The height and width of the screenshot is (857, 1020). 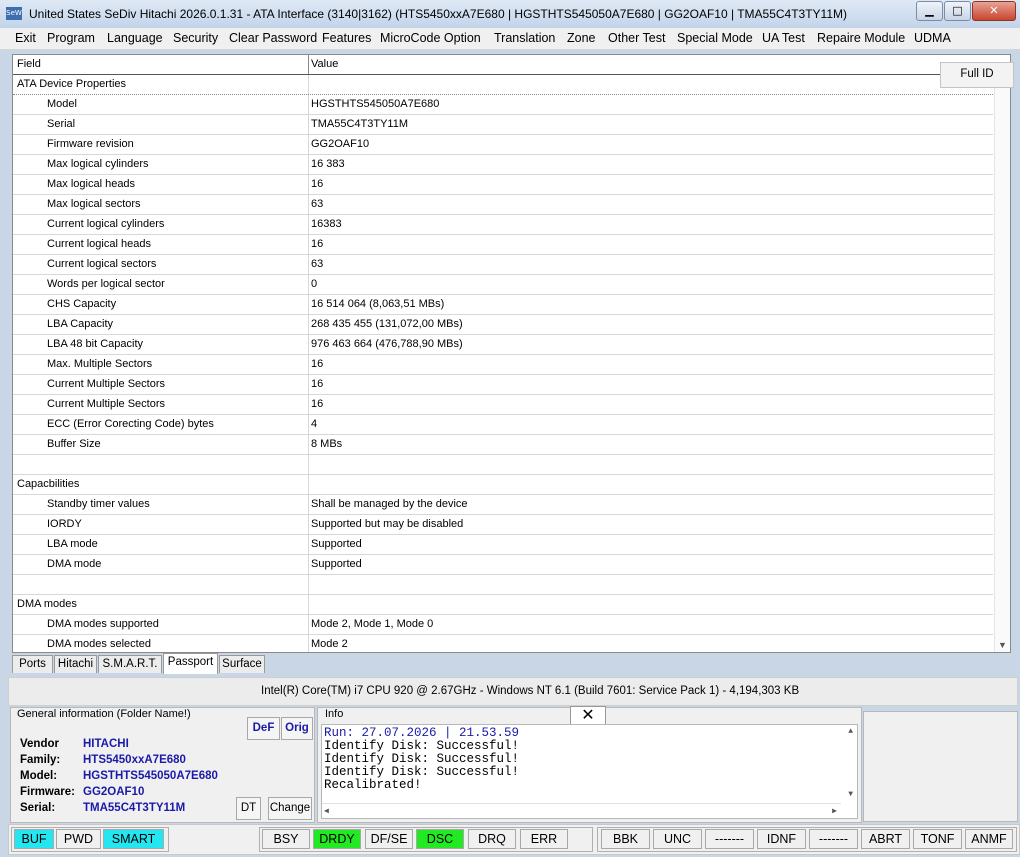 I want to click on menu-repaire-module: Repaire Module, so click(x=861, y=38).